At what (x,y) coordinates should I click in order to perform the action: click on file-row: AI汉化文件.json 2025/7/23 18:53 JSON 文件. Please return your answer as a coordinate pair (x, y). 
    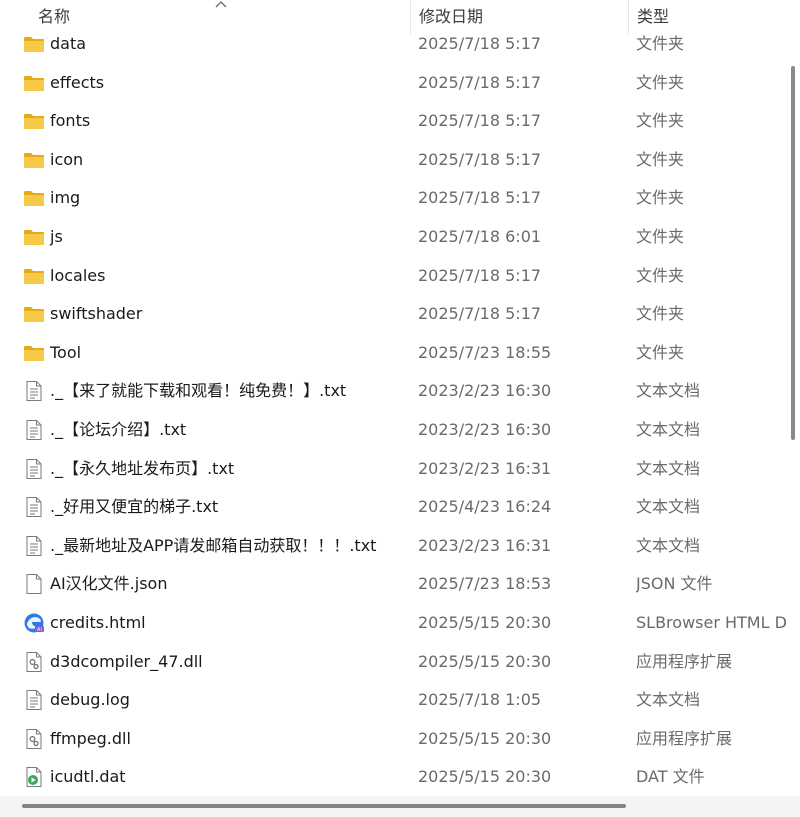
    Looking at the image, I should click on (393, 584).